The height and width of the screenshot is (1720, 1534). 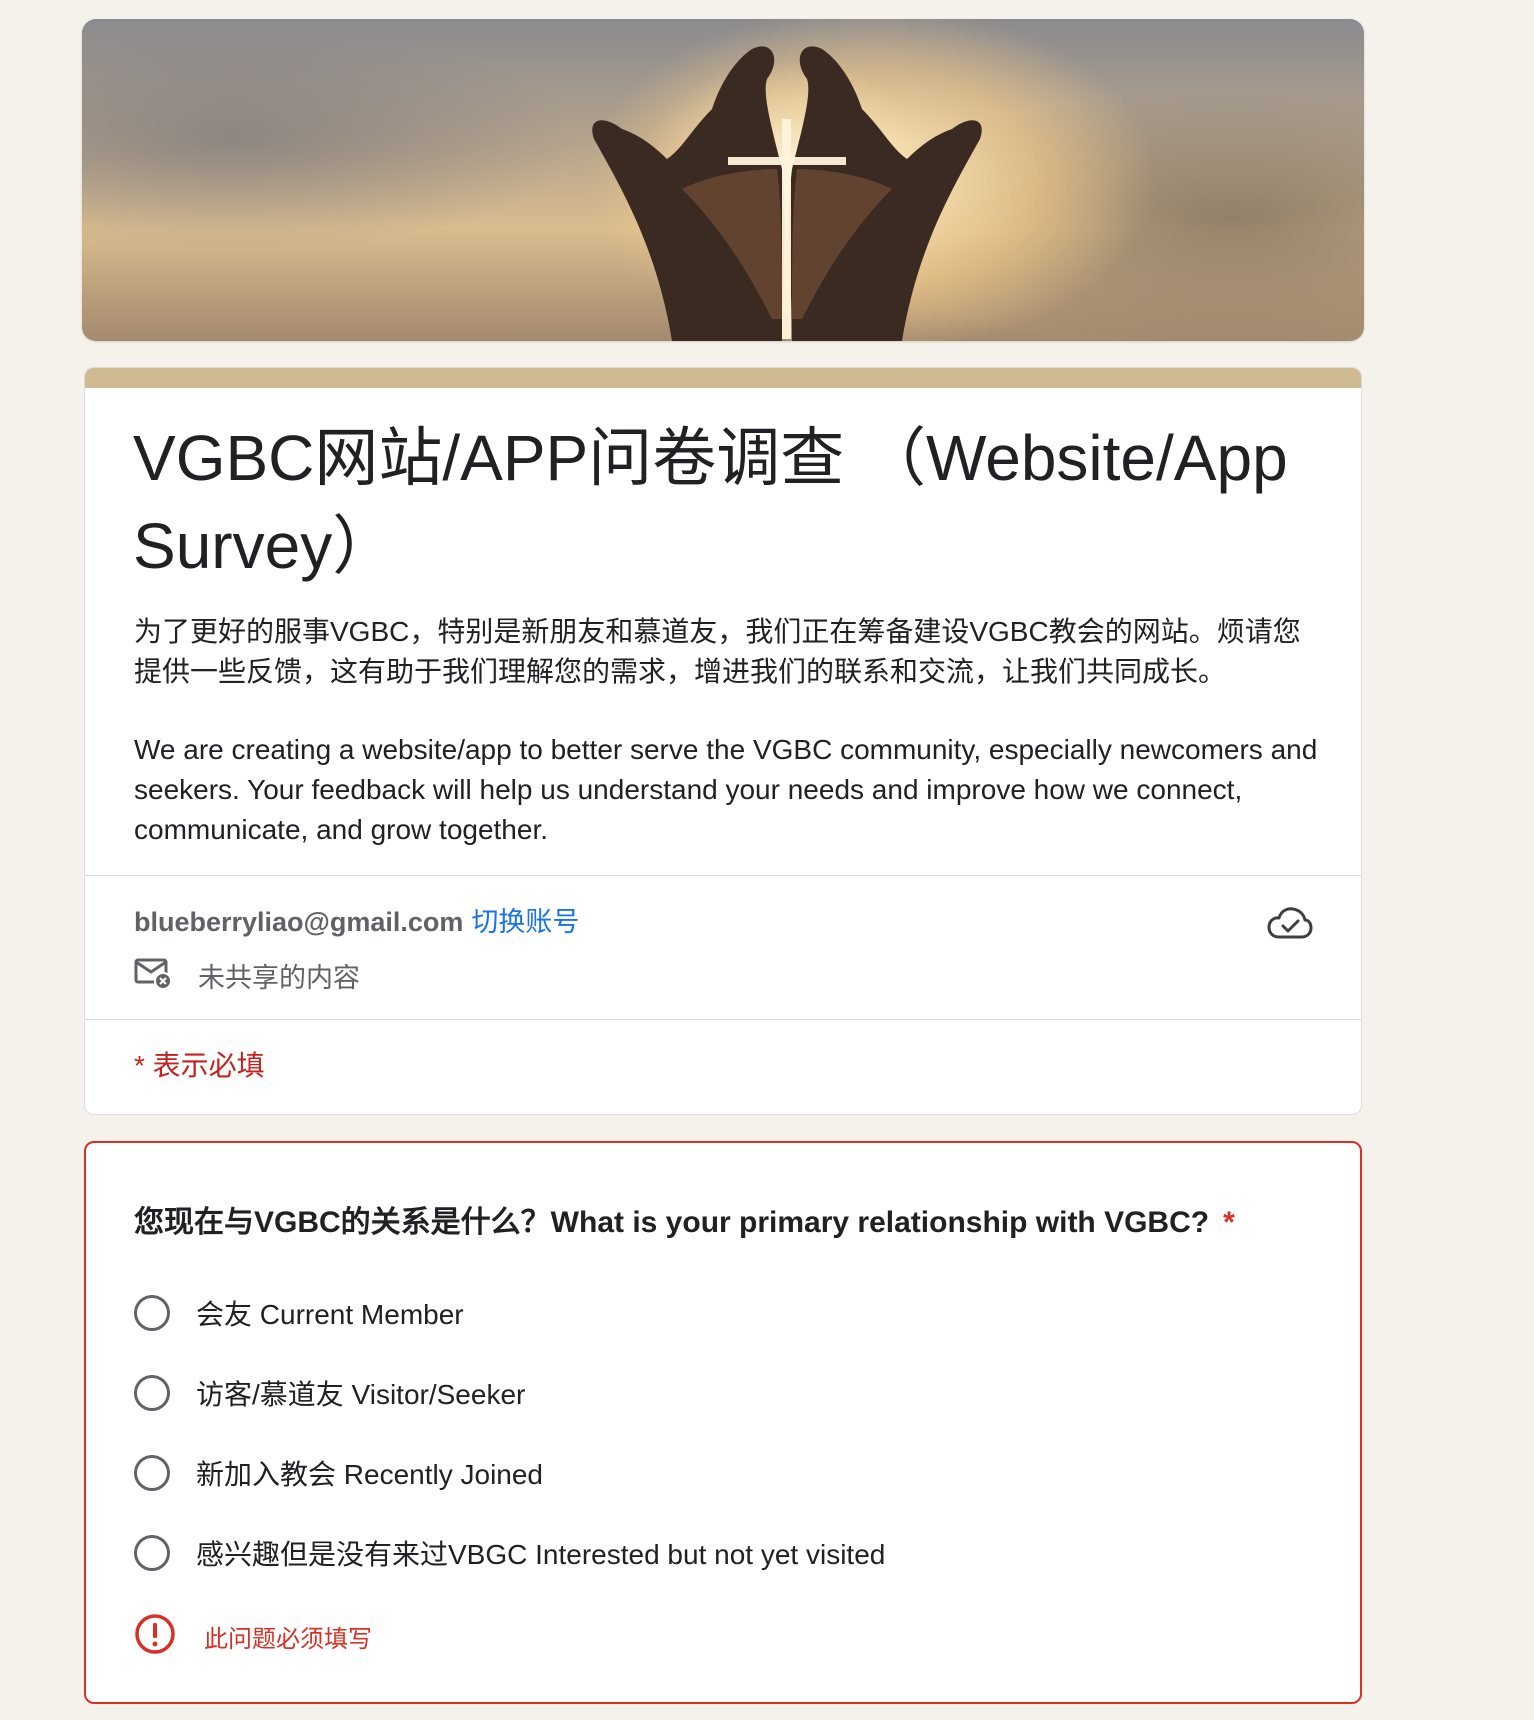 What do you see at coordinates (787, 193) in the screenshot?
I see `praying-hands-cross-image` at bounding box center [787, 193].